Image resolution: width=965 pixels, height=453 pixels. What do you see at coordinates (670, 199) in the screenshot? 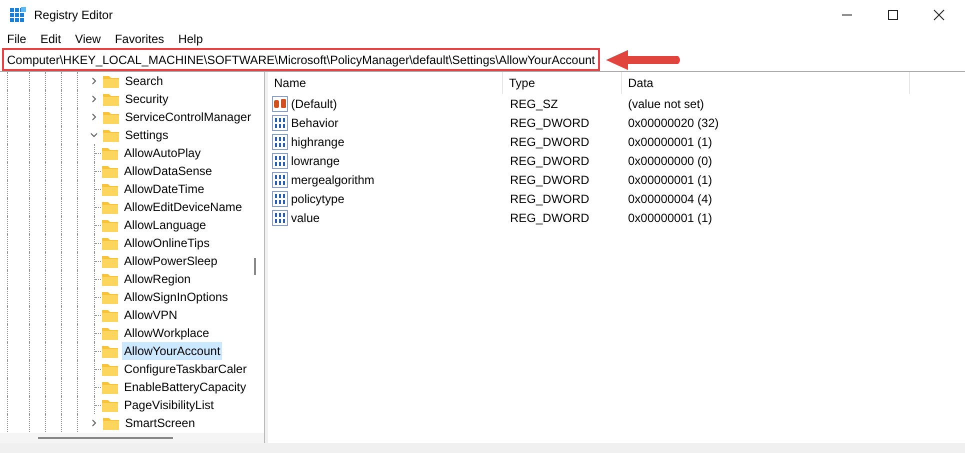
I see `value-data: 0x00000004 (4)` at bounding box center [670, 199].